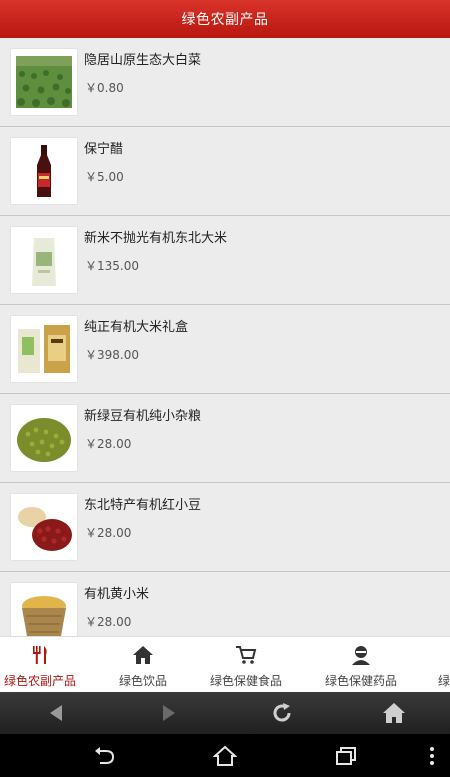  I want to click on bottom-tab-bar: 绿色农副产品 绿色饮品 绿色保健食品 绿色保健药品 绿, so click(225, 664).